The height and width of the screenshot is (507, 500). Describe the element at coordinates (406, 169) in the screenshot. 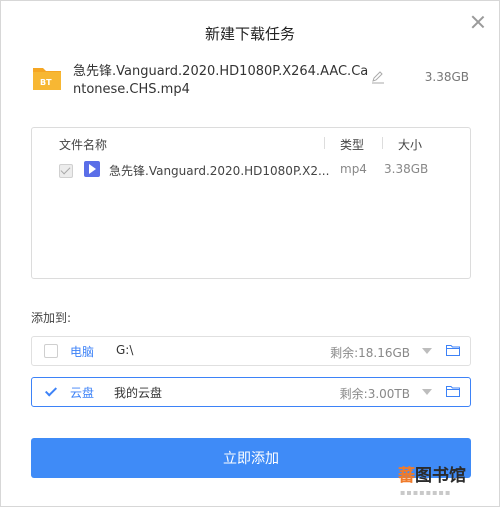

I see `row-file-size: 3.38GB` at that location.